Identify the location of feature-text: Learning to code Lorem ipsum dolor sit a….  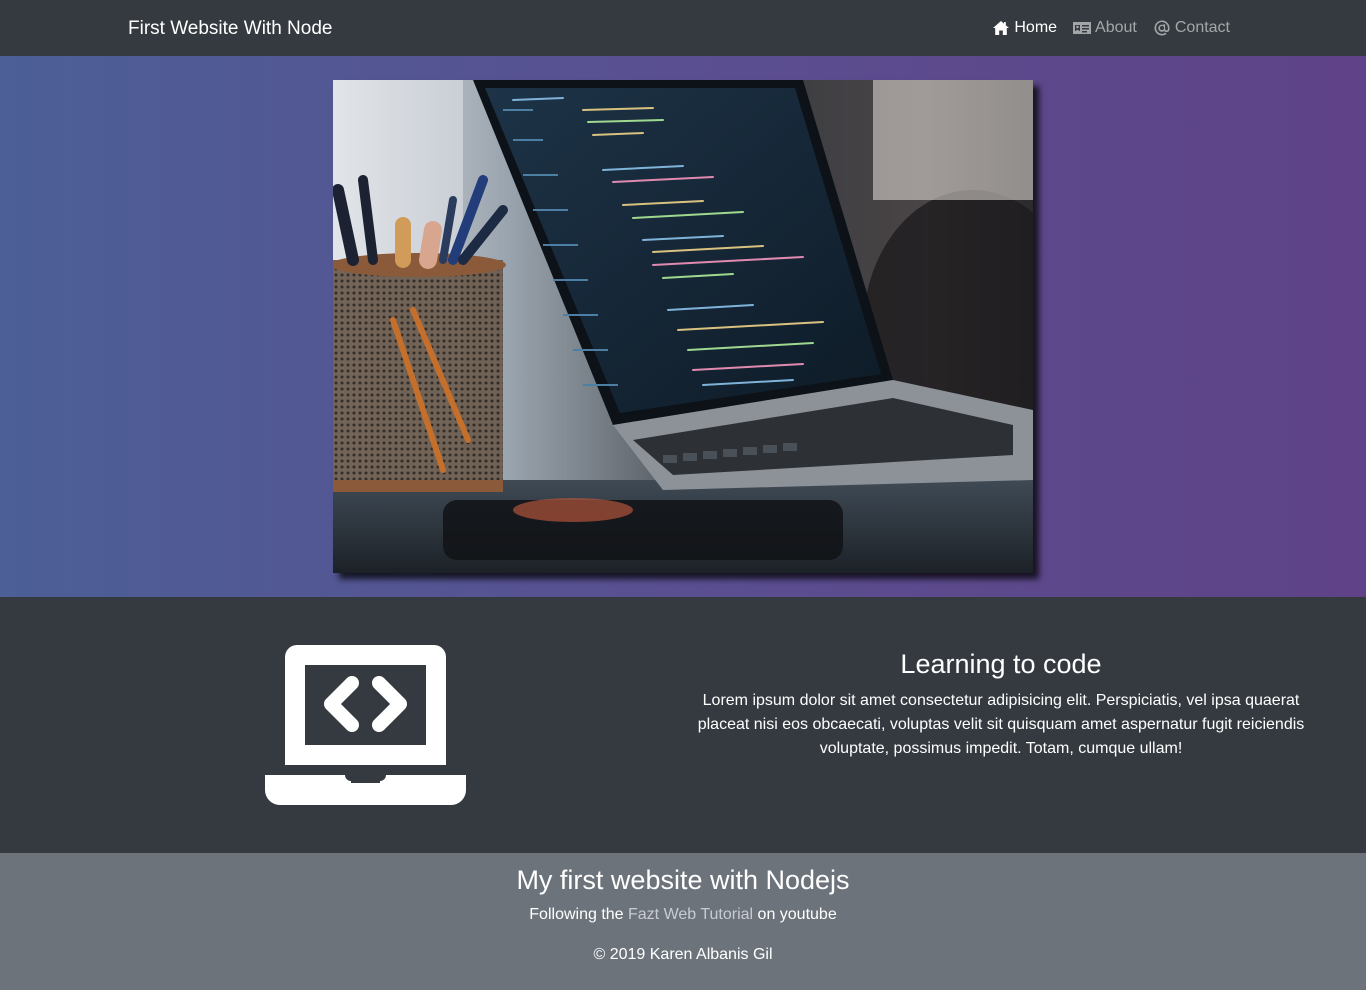
(1001, 704).